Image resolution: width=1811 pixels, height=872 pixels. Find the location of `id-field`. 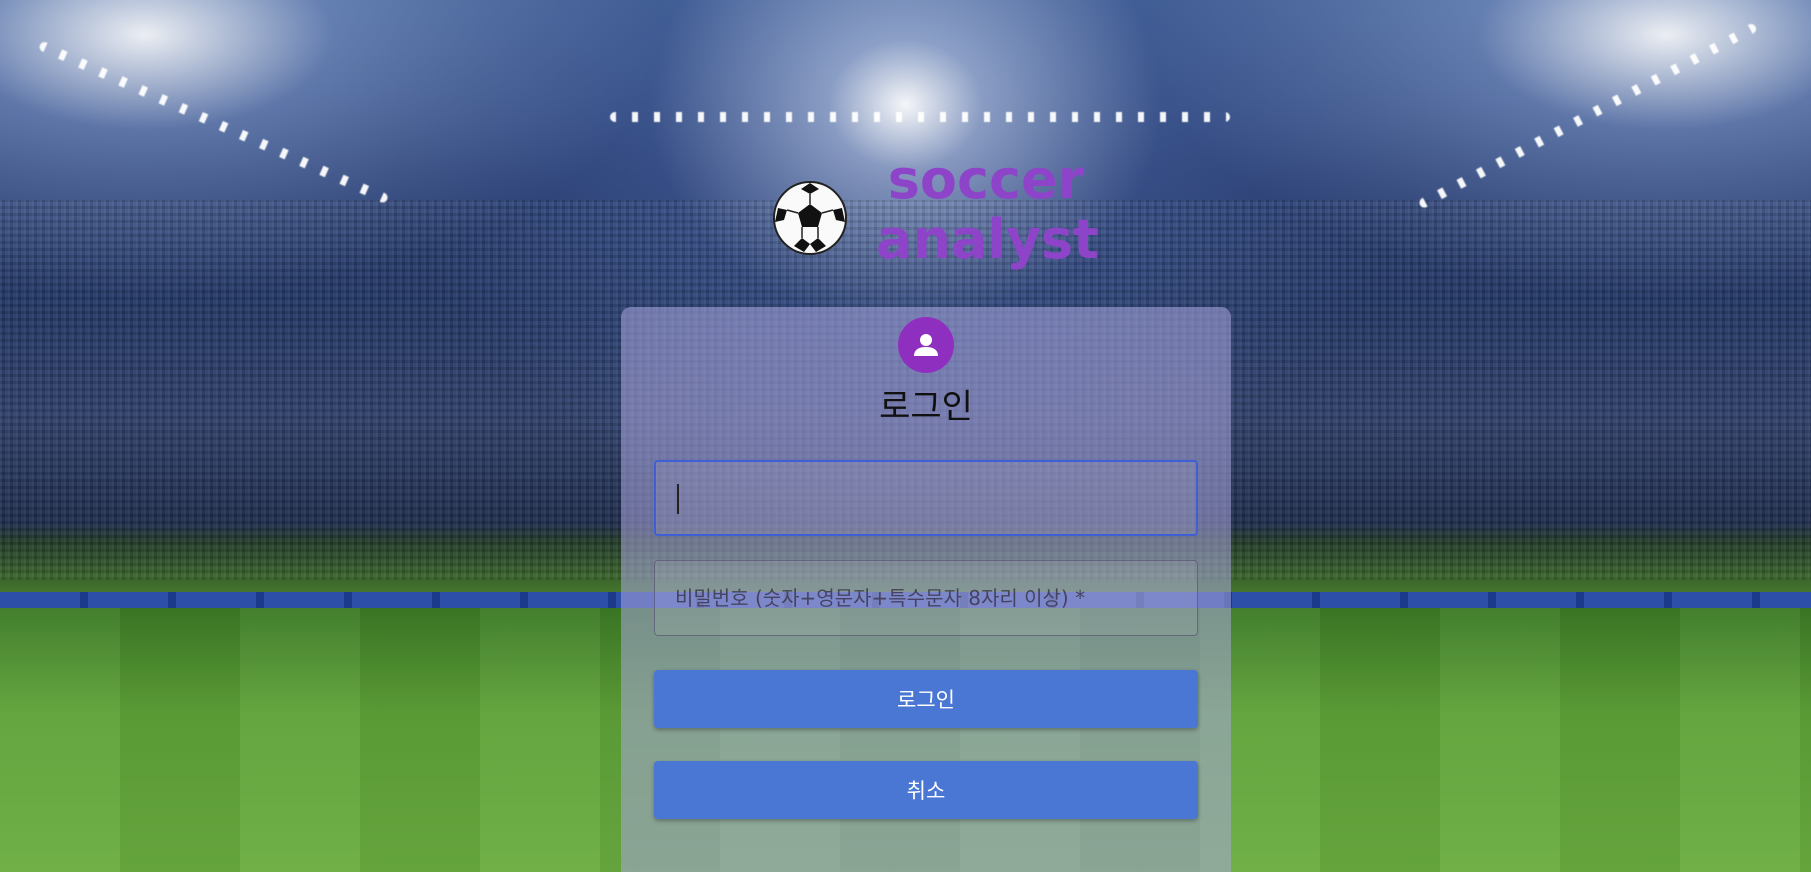

id-field is located at coordinates (926, 498).